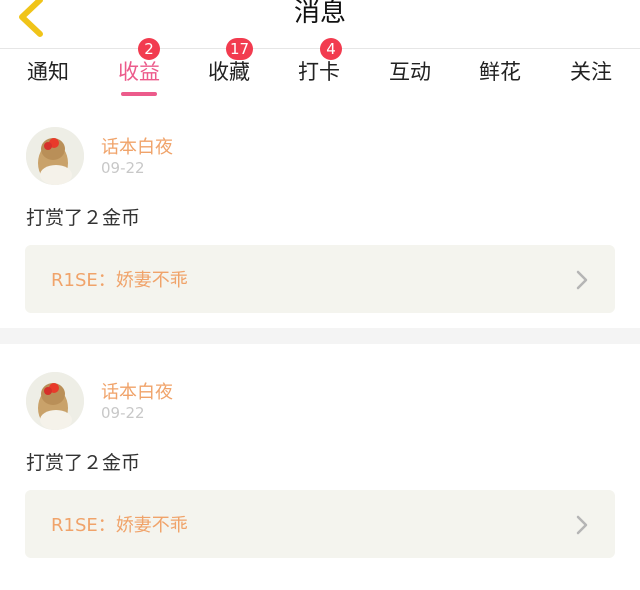  Describe the element at coordinates (229, 72) in the screenshot. I see `tab-label: 收藏` at that location.